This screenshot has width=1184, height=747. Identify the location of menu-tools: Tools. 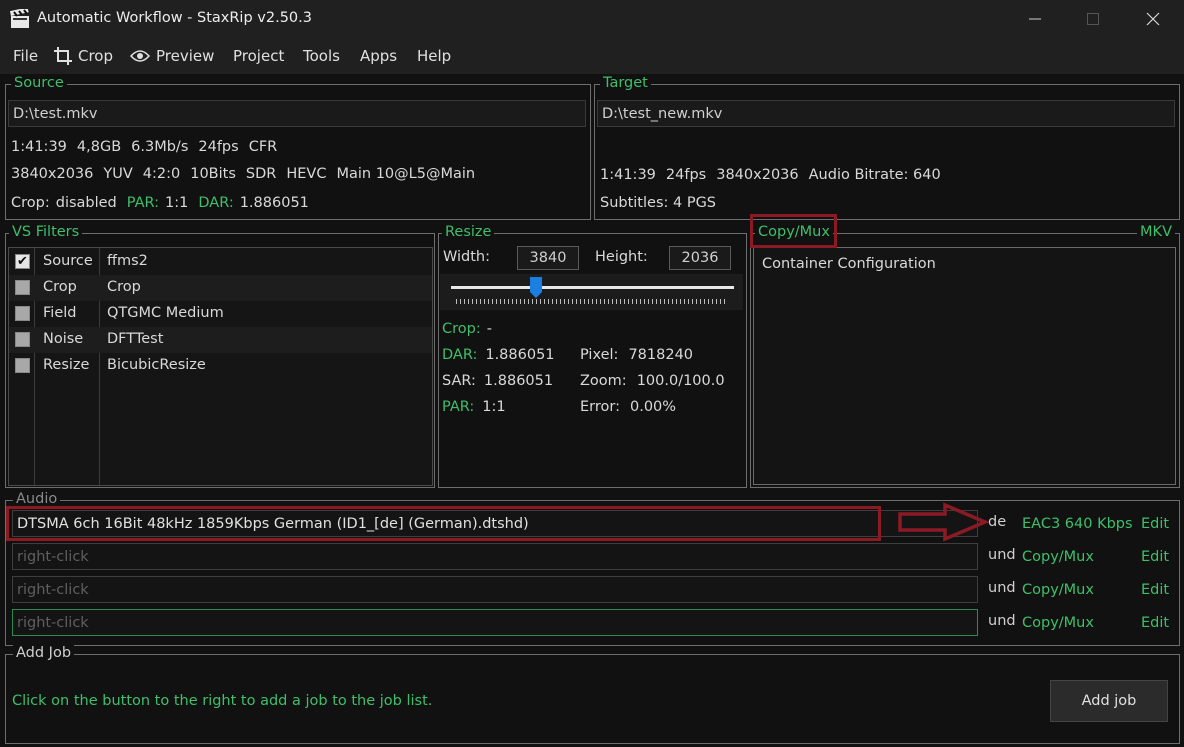
(321, 56).